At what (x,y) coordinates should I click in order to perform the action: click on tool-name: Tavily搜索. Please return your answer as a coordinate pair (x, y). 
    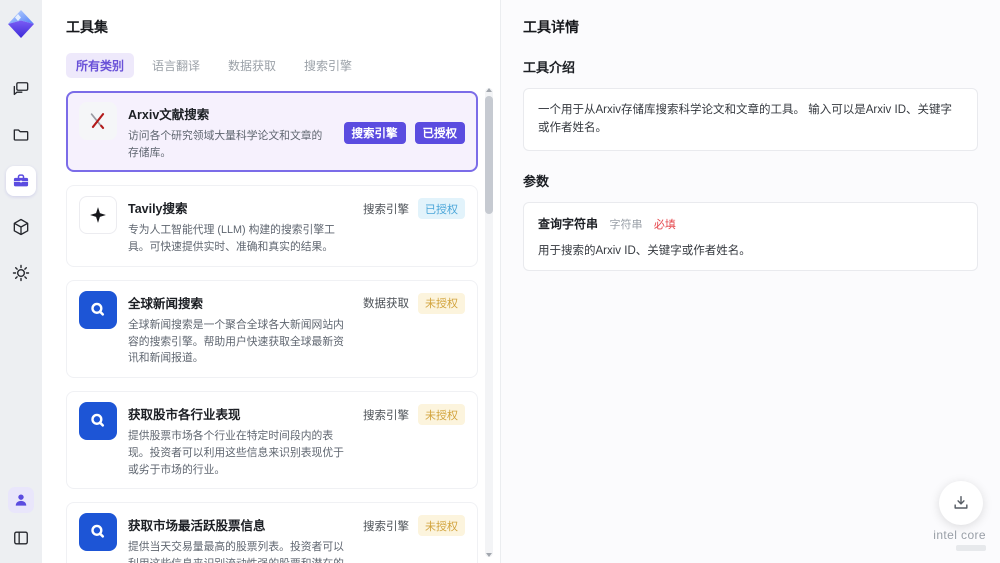
    Looking at the image, I should click on (158, 209).